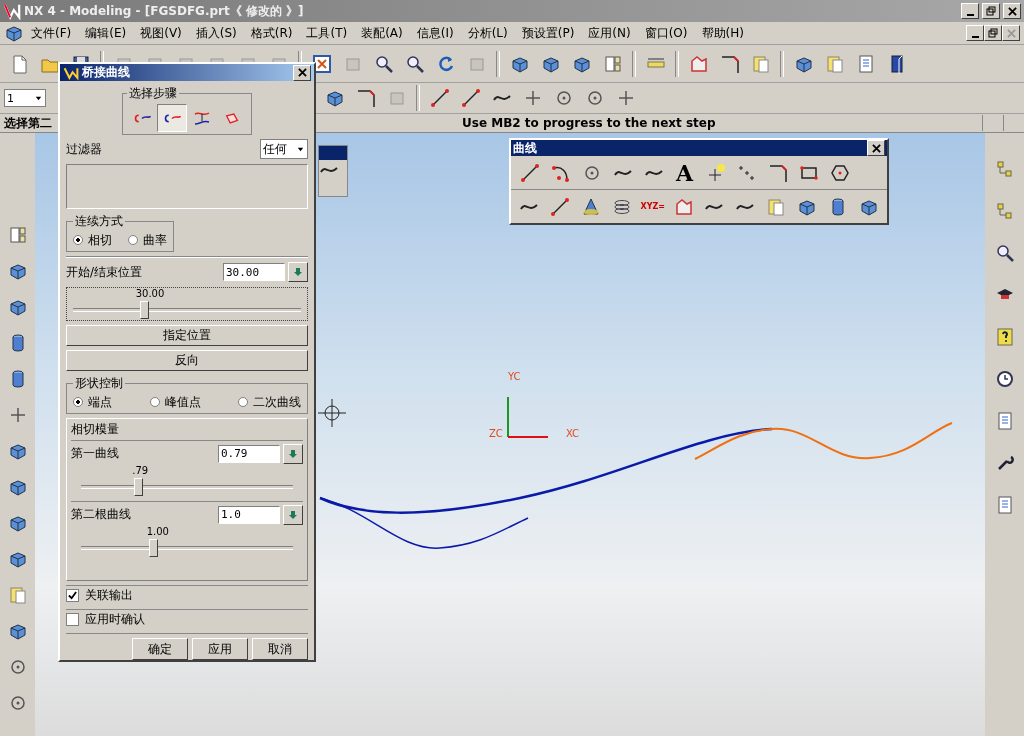 The width and height of the screenshot is (1024, 736). I want to click on window-title: NX 4 - Modeling - [FGSDFG.prt《 修改的 》], so click(164, 11).